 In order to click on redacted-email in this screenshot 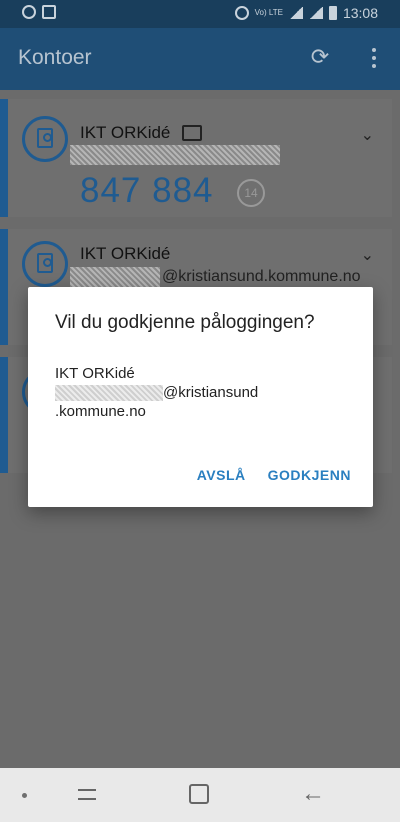, I will do `click(109, 393)`.